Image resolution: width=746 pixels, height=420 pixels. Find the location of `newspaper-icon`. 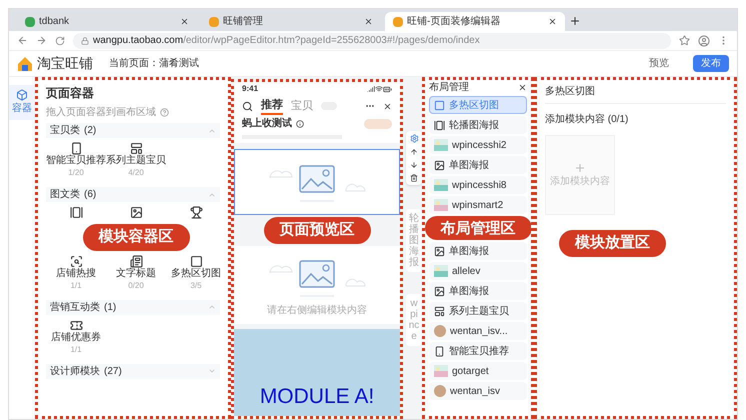

newspaper-icon is located at coordinates (136, 261).